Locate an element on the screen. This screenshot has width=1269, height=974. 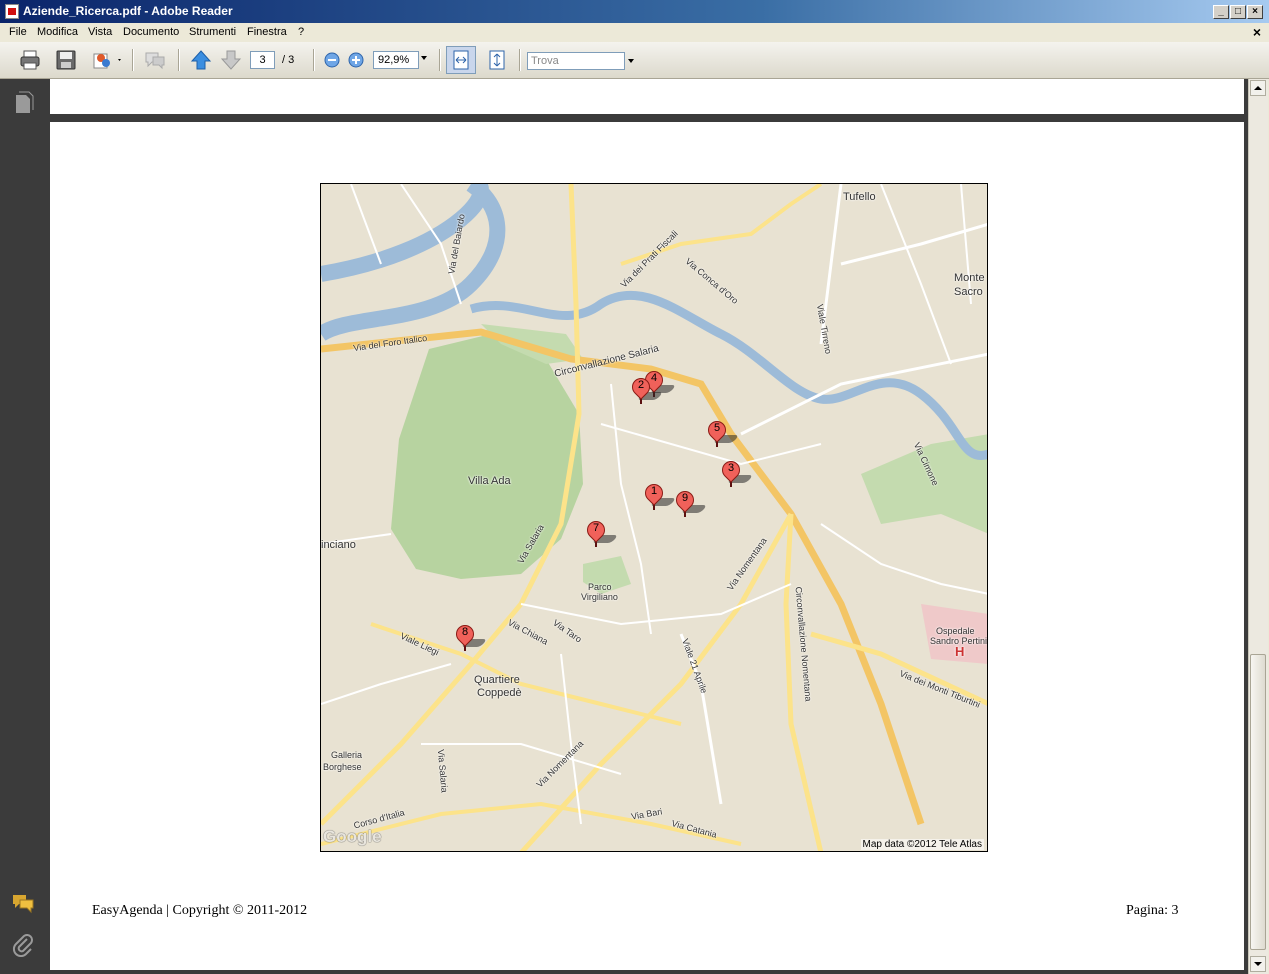
save-button is located at coordinates (66, 60).